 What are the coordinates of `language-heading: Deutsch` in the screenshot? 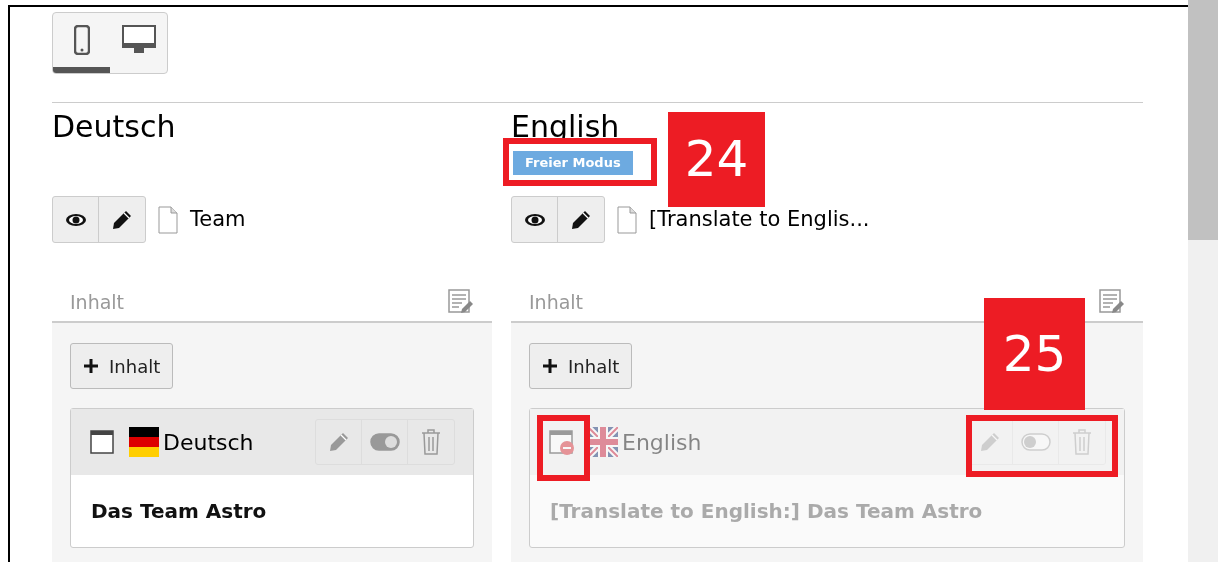 It's located at (114, 127).